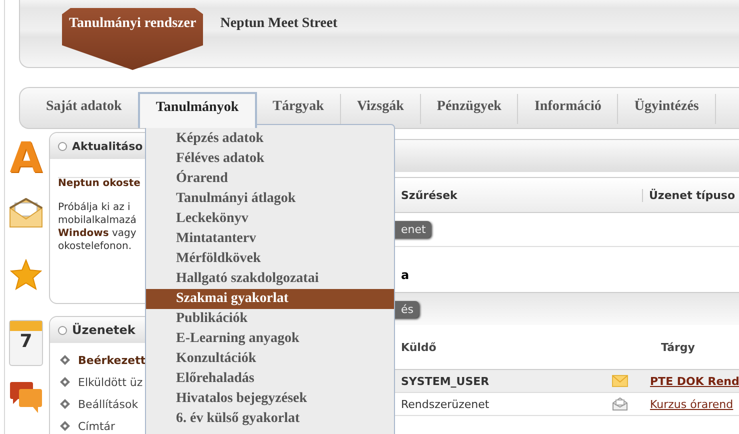 The image size is (739, 434). I want to click on news-text: Próbálja ki az i, so click(94, 207).